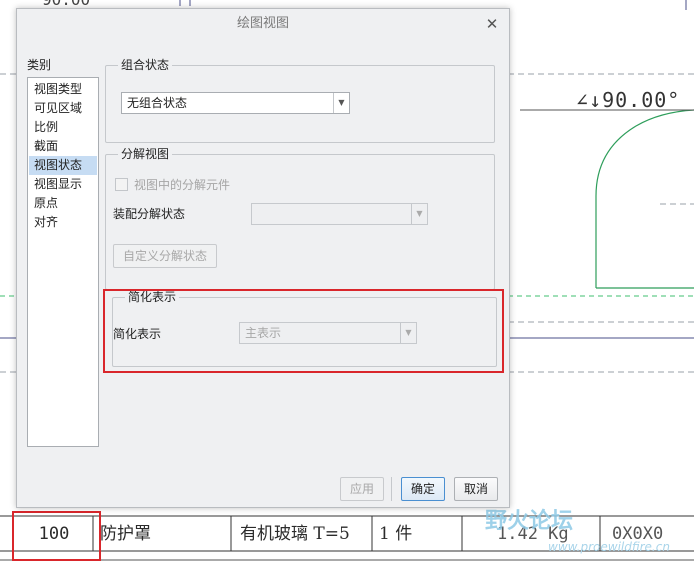  What do you see at coordinates (157, 103) in the screenshot?
I see `combination-state-value: 无组合状态` at bounding box center [157, 103].